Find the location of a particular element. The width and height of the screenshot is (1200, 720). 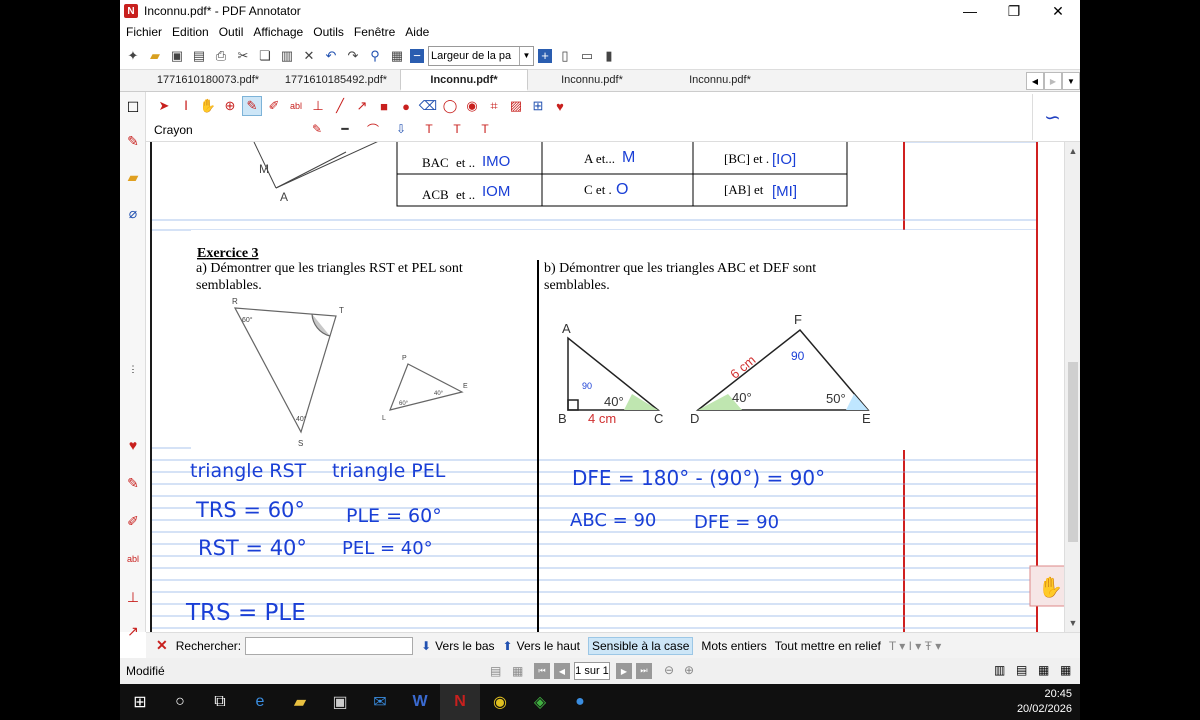

text-underline-icon: T is located at coordinates (457, 129).